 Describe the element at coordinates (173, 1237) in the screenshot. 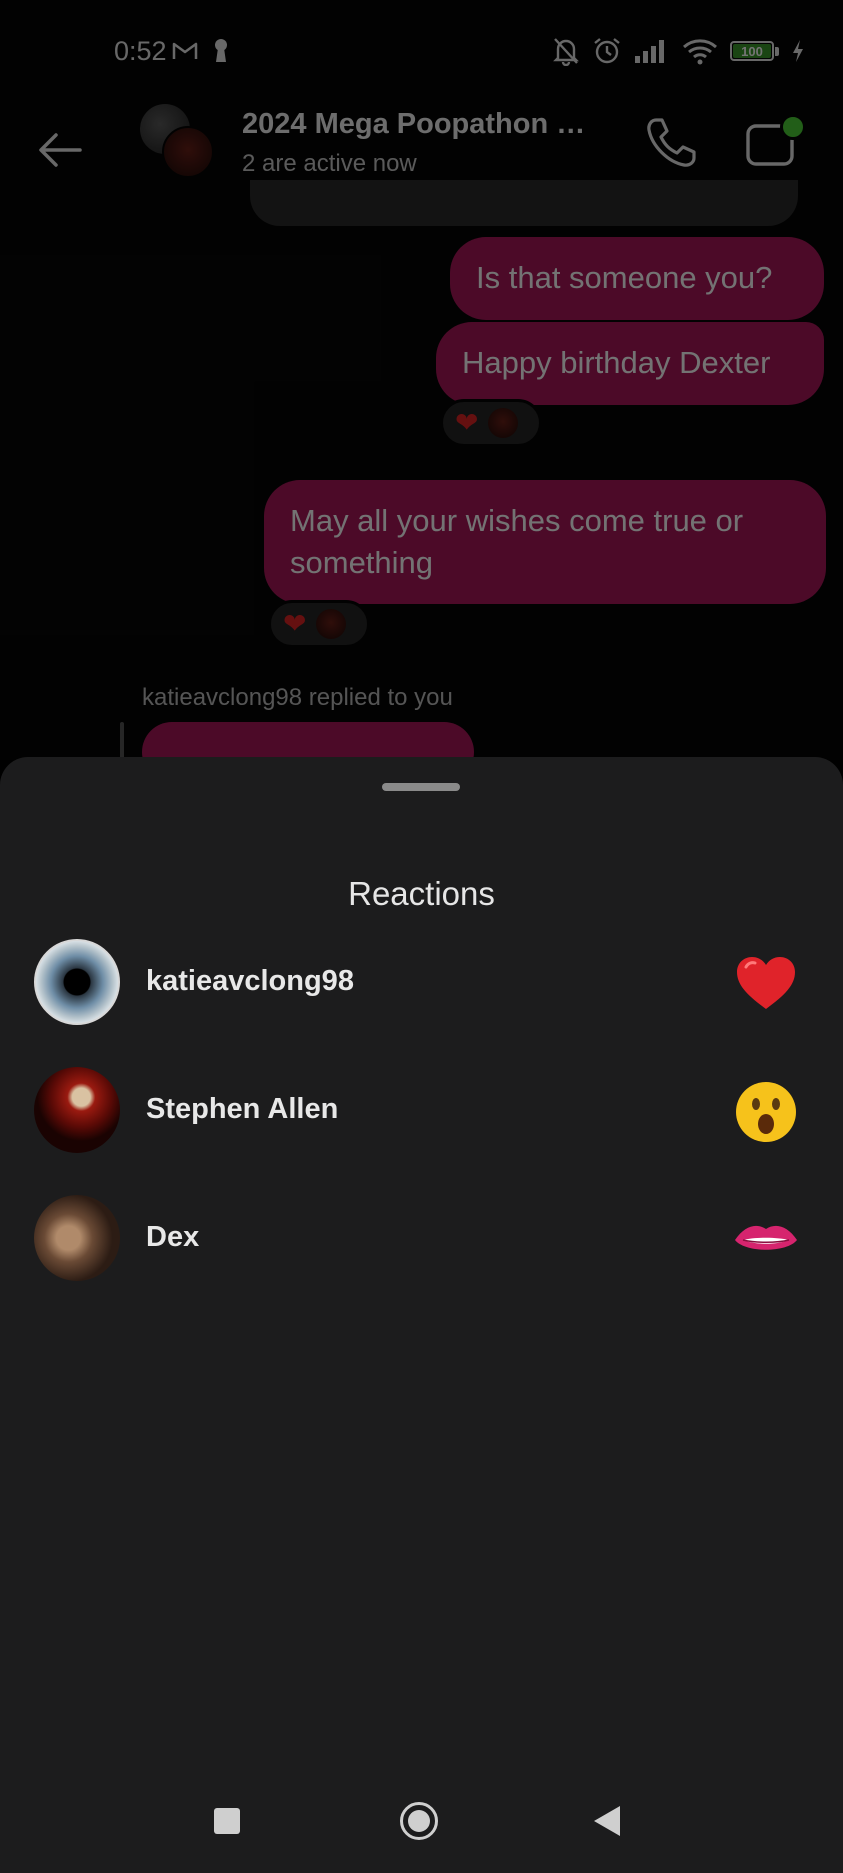

I see `reaction-user-name: Dex` at that location.